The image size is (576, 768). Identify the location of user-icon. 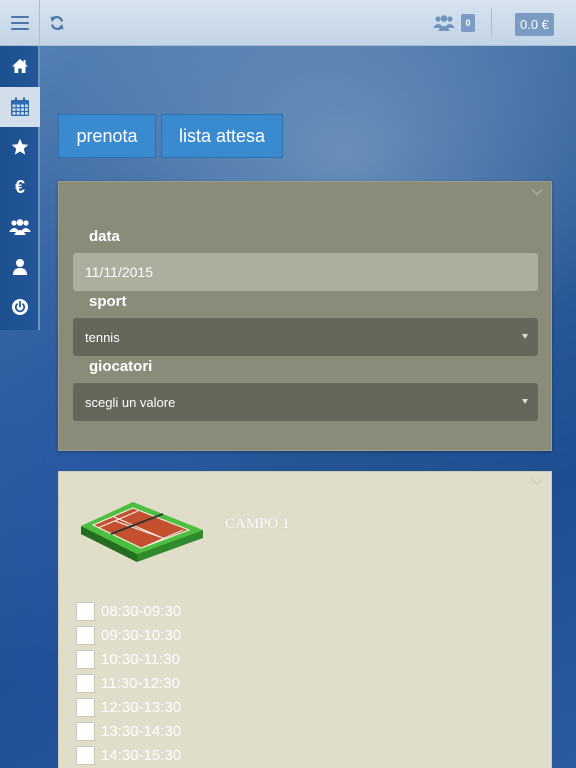
(20, 267).